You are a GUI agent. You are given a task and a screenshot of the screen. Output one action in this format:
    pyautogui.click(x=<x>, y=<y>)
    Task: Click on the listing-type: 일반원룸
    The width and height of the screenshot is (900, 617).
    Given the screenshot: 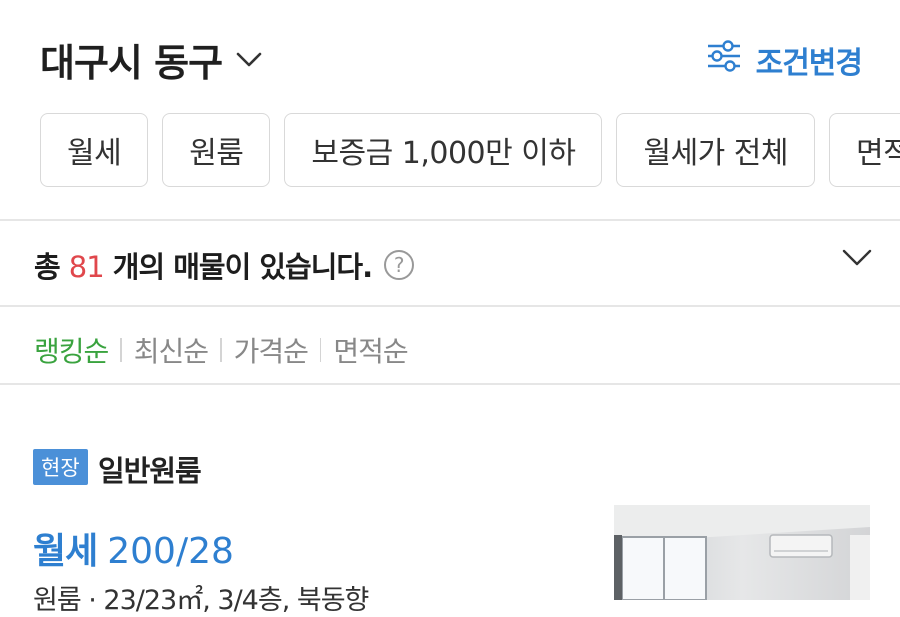 What is the action you would take?
    pyautogui.click(x=150, y=469)
    